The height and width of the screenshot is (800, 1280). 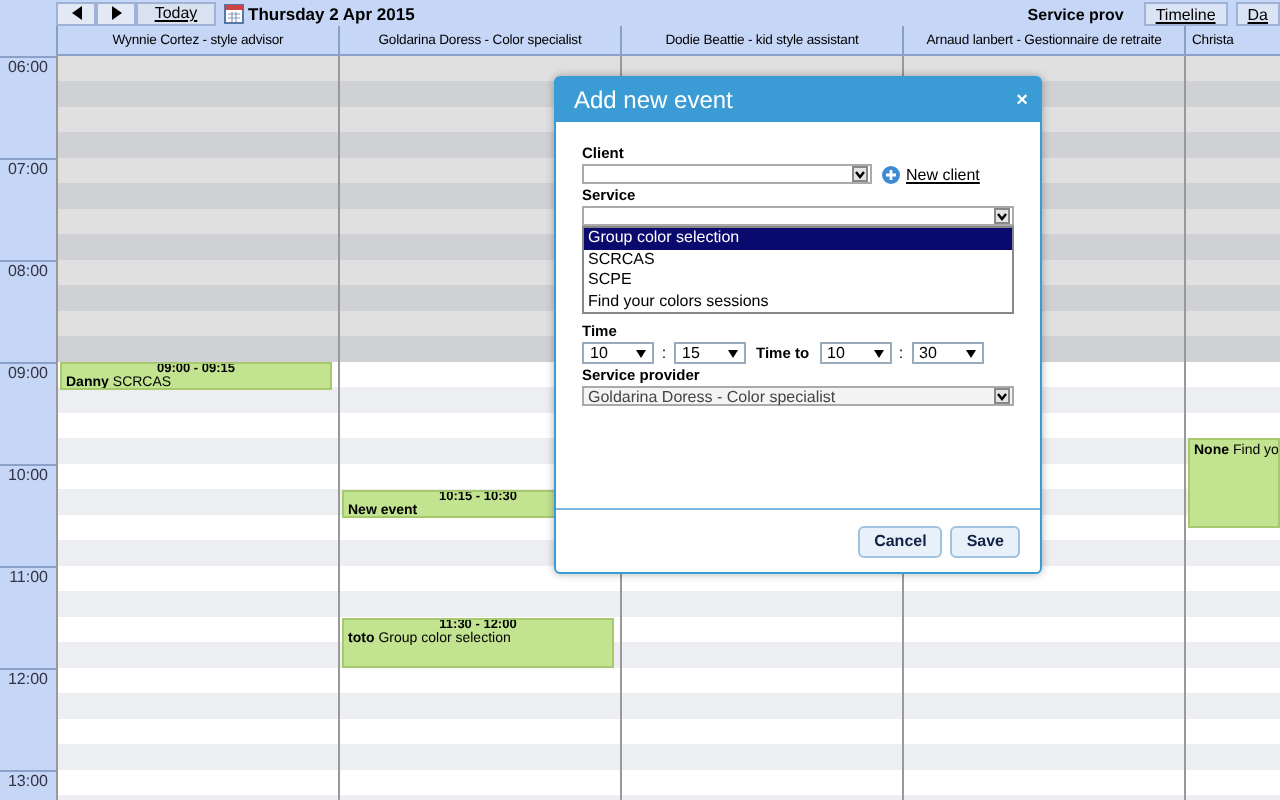 What do you see at coordinates (27, 67) in the screenshot?
I see `time-label: 06:00` at bounding box center [27, 67].